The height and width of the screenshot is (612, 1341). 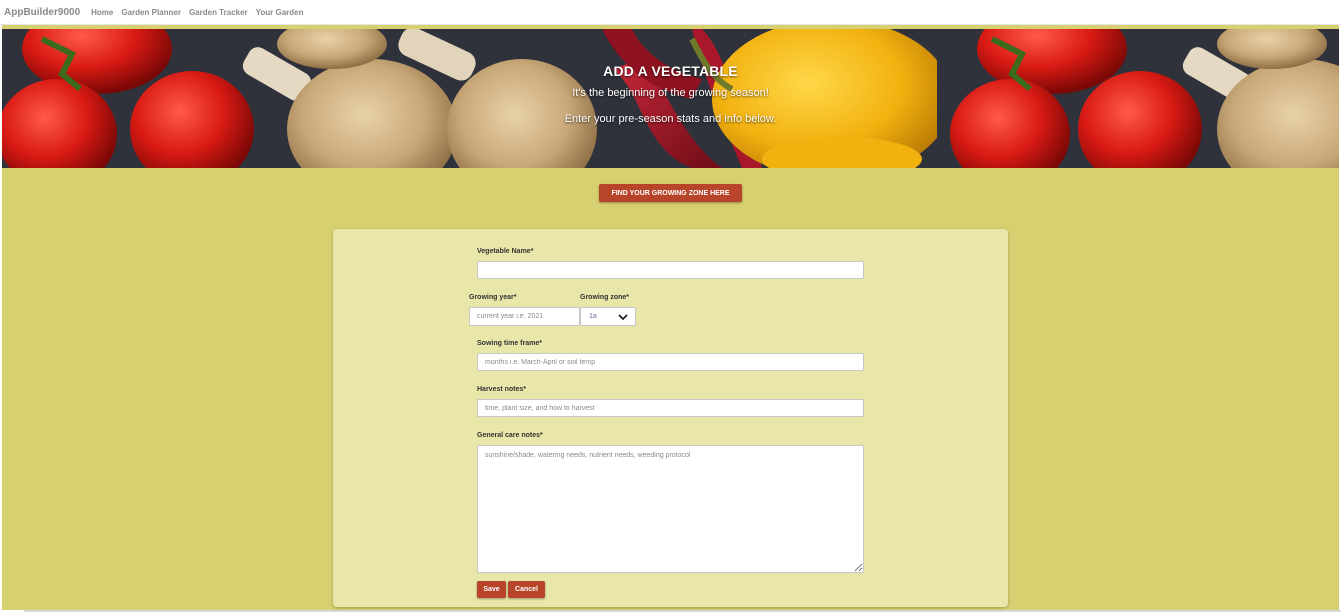 I want to click on nav-link-garden-planner: Garden Planner, so click(x=151, y=12).